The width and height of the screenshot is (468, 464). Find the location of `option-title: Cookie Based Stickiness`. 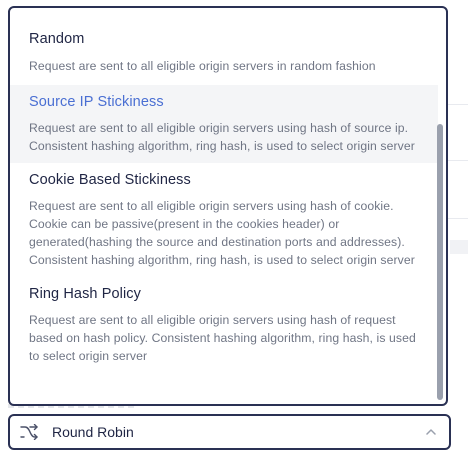

option-title: Cookie Based Stickiness is located at coordinates (110, 180).